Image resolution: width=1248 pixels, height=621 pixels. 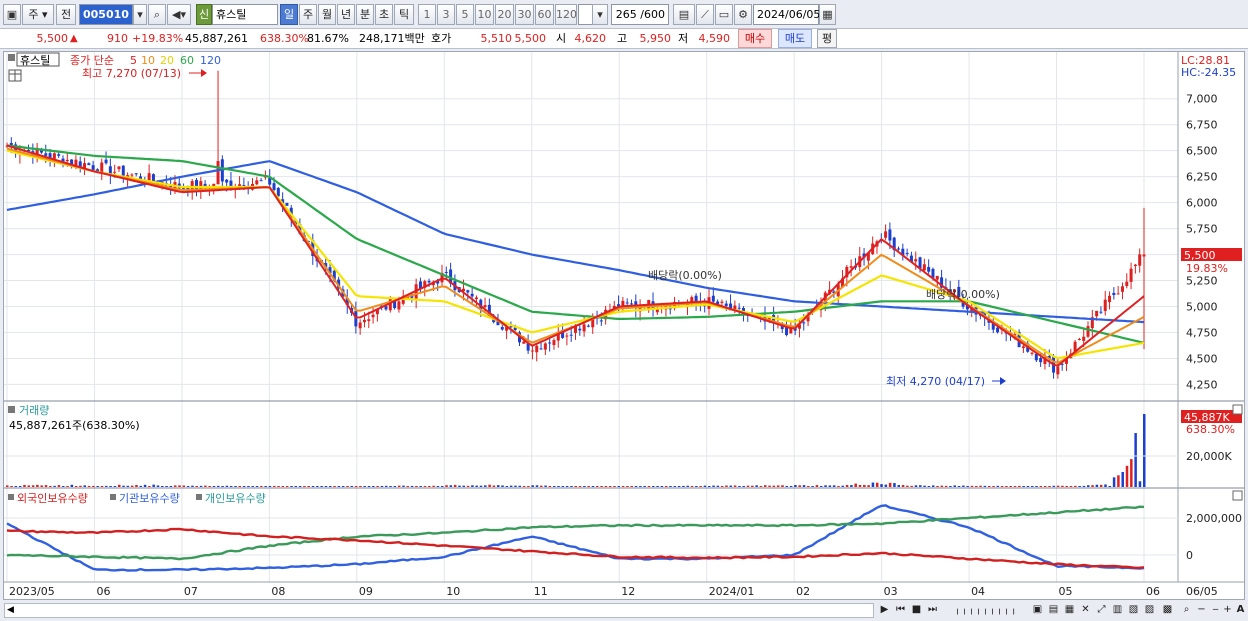 I want to click on calendar-icon: ▦, so click(x=827, y=14).